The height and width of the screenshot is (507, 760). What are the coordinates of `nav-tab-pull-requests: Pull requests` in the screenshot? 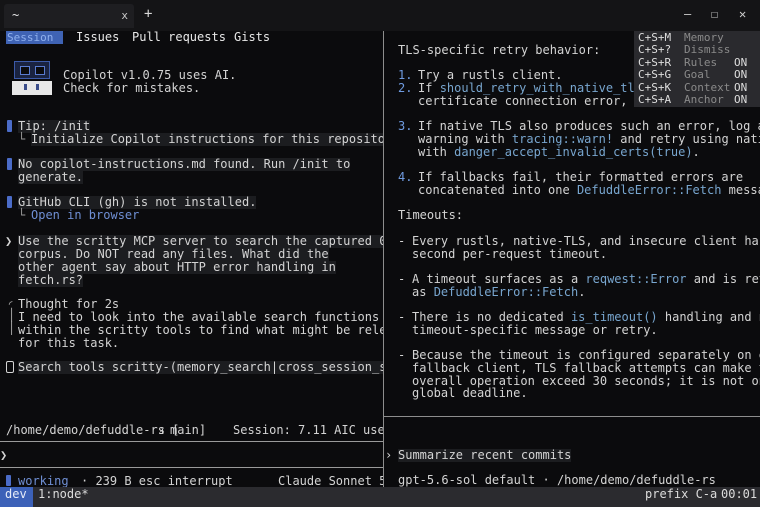 It's located at (179, 37).